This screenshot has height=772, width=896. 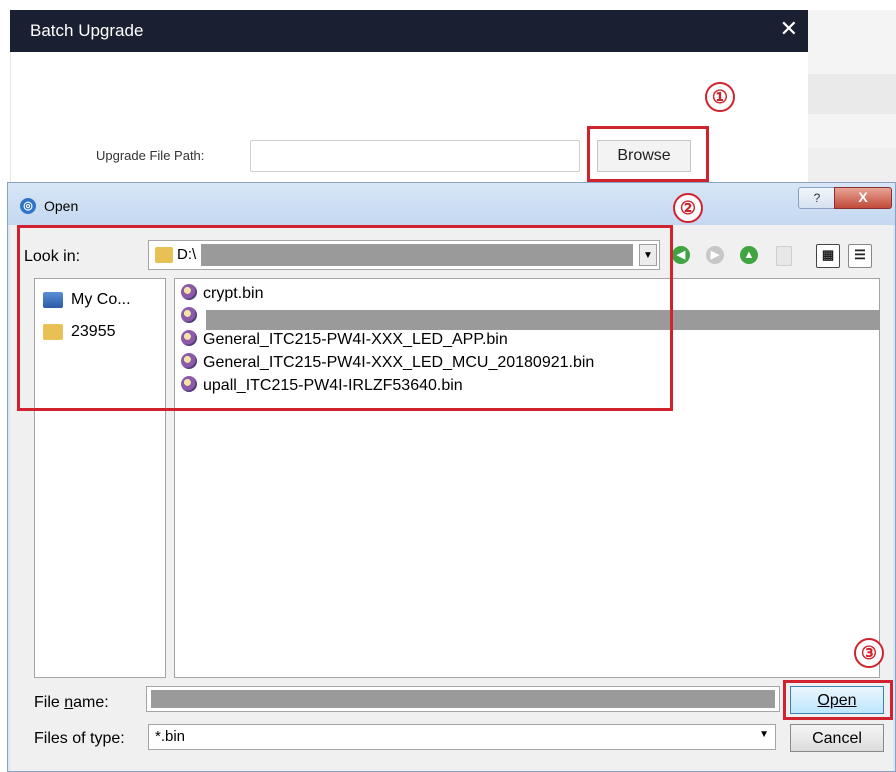 What do you see at coordinates (869, 653) in the screenshot?
I see `step-marker-3: ③` at bounding box center [869, 653].